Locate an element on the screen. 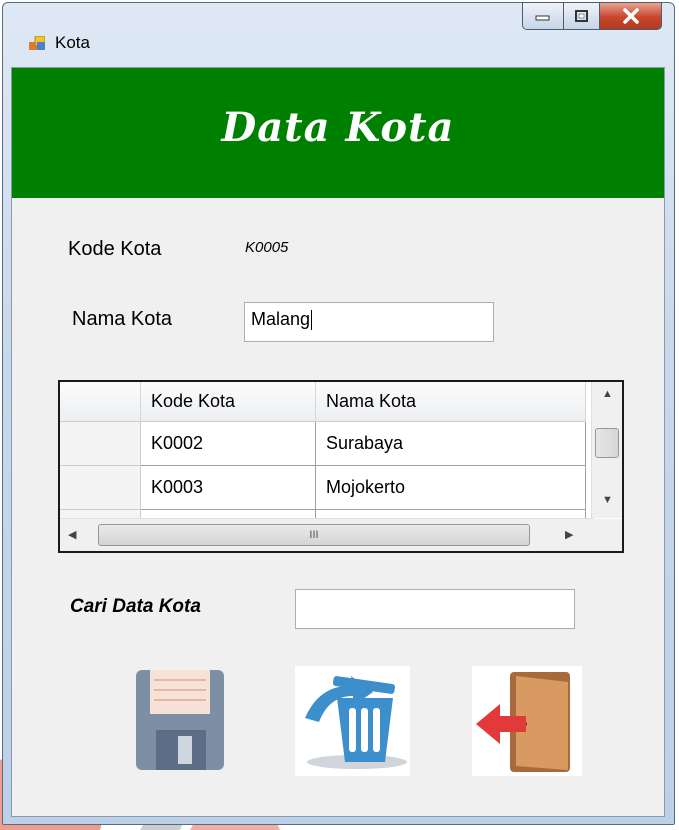 This screenshot has width=679, height=830. delete-button is located at coordinates (352, 721).